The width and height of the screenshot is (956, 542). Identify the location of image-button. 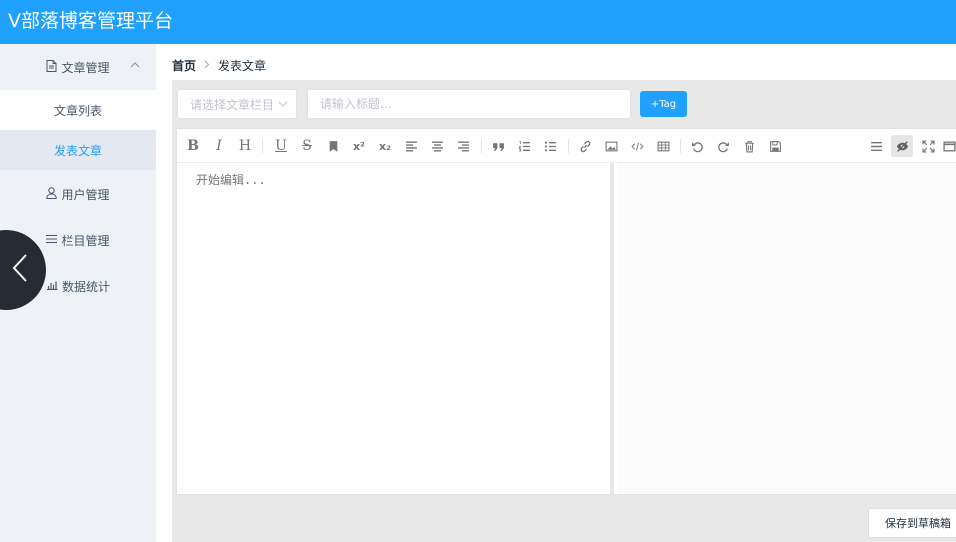
(611, 146).